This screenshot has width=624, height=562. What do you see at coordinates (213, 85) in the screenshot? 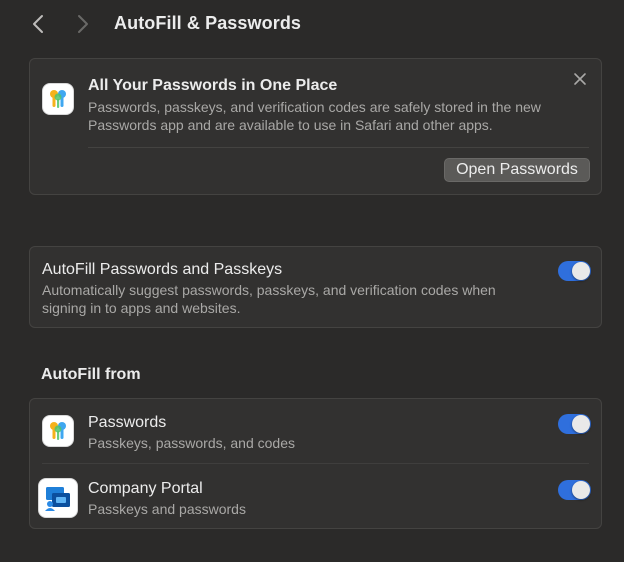
I see `promo-title: All Your Passwords in One Place` at bounding box center [213, 85].